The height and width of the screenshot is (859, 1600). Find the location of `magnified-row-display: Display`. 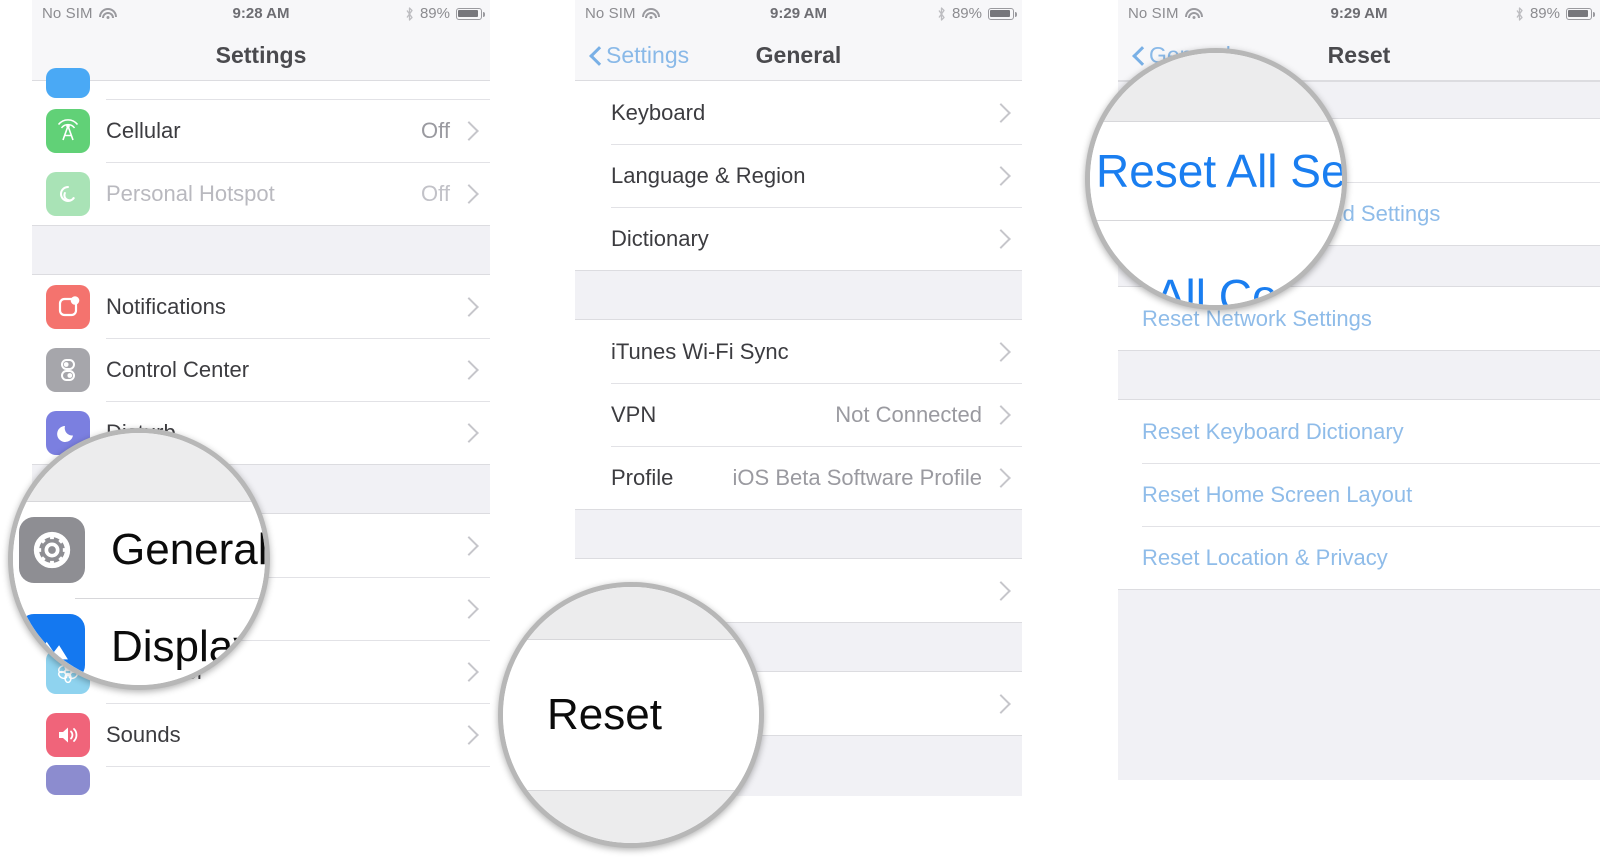

magnified-row-display: Display is located at coordinates (139, 642).